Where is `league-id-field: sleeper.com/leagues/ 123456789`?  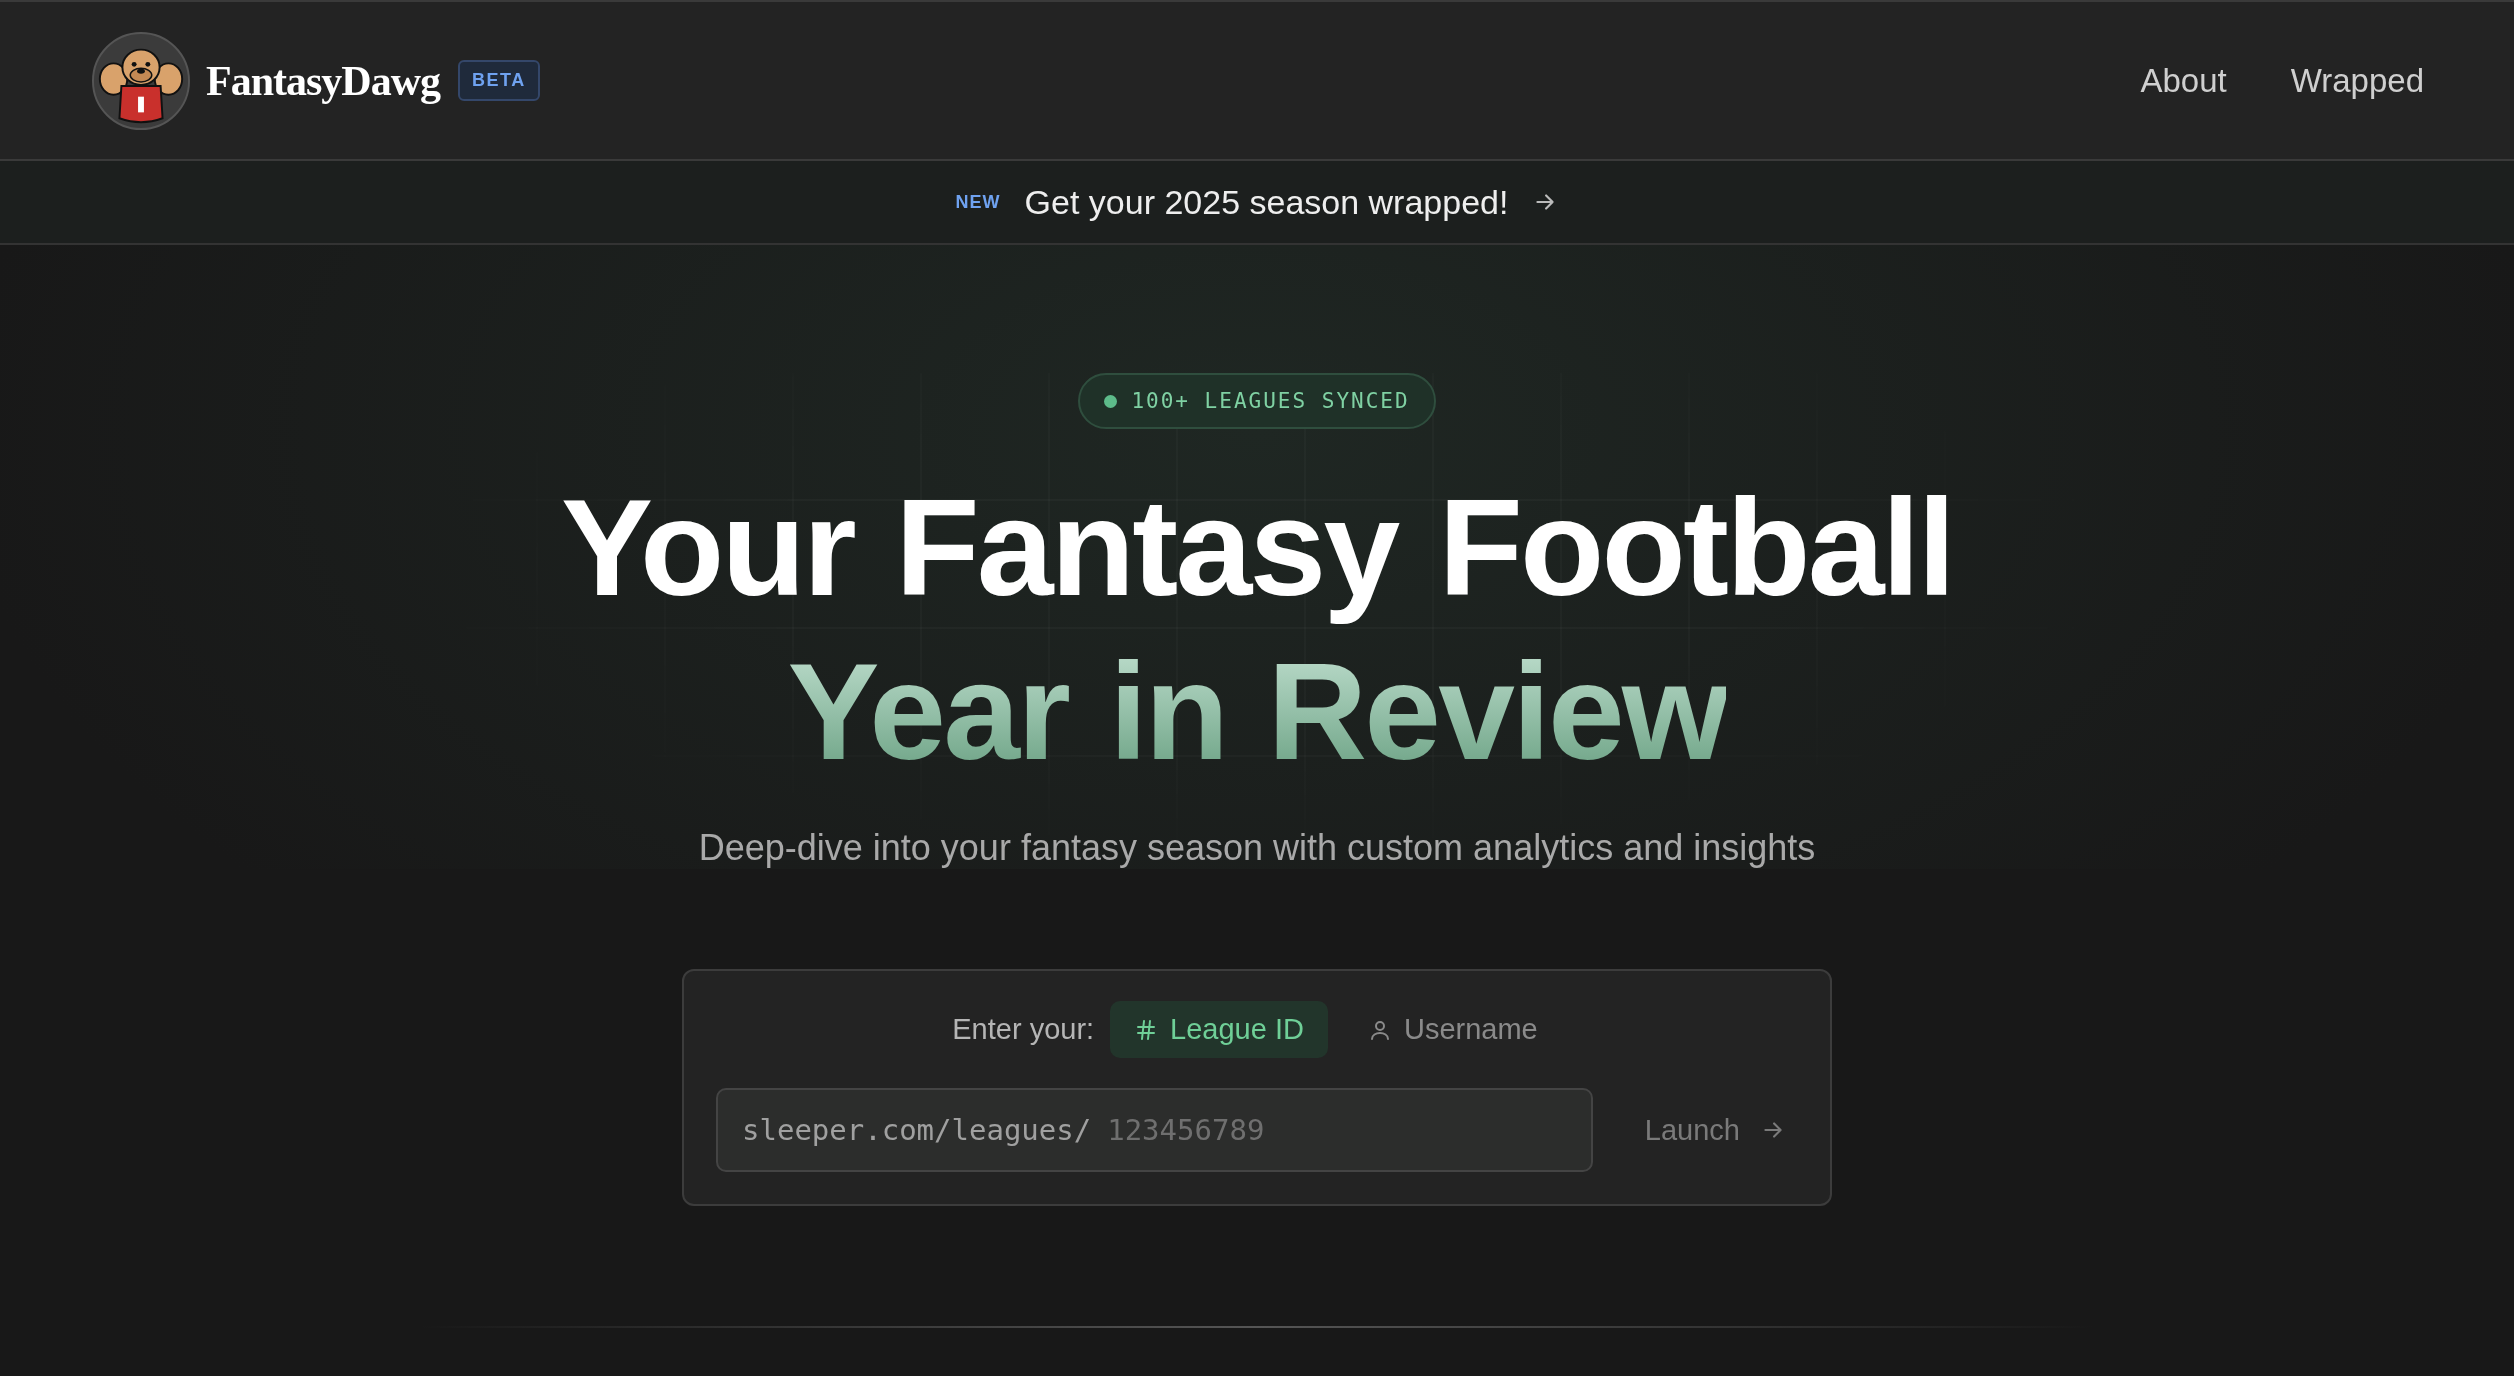
league-id-field: sleeper.com/leagues/ 123456789 is located at coordinates (1154, 1130).